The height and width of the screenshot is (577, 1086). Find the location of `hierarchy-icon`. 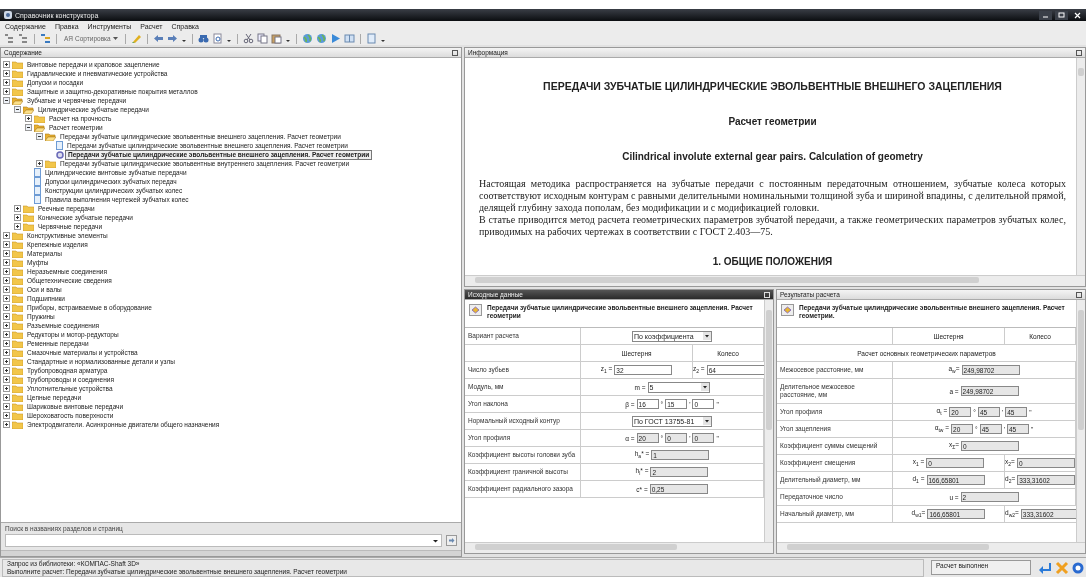

hierarchy-icon is located at coordinates (45, 38).